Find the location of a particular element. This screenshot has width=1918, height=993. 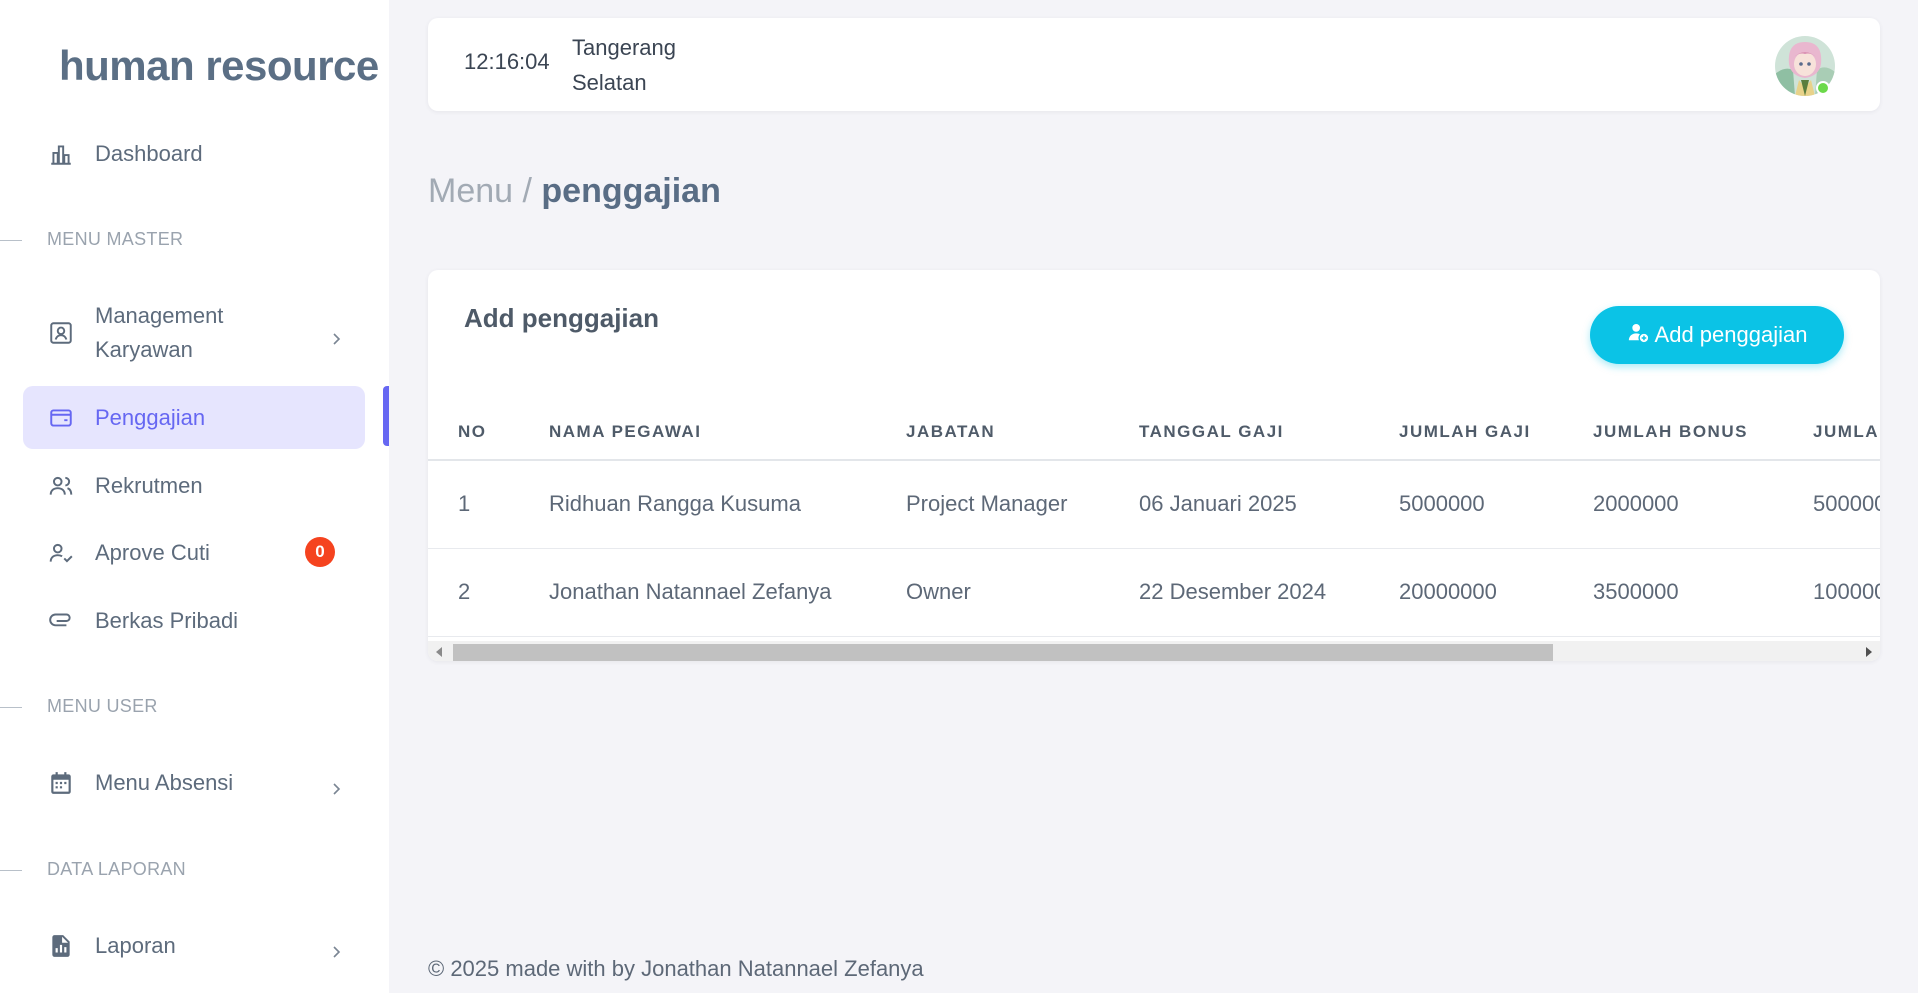

active-indicator is located at coordinates (386, 416).